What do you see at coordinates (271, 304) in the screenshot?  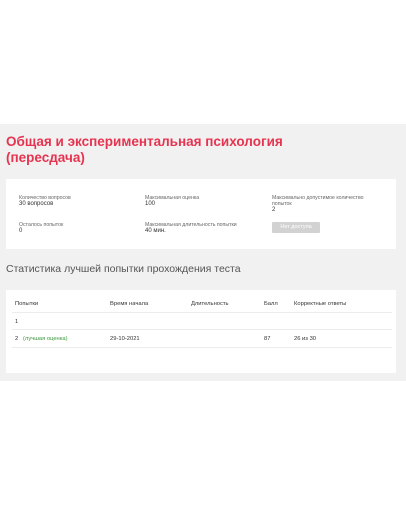 I see `column-header-score: Балл` at bounding box center [271, 304].